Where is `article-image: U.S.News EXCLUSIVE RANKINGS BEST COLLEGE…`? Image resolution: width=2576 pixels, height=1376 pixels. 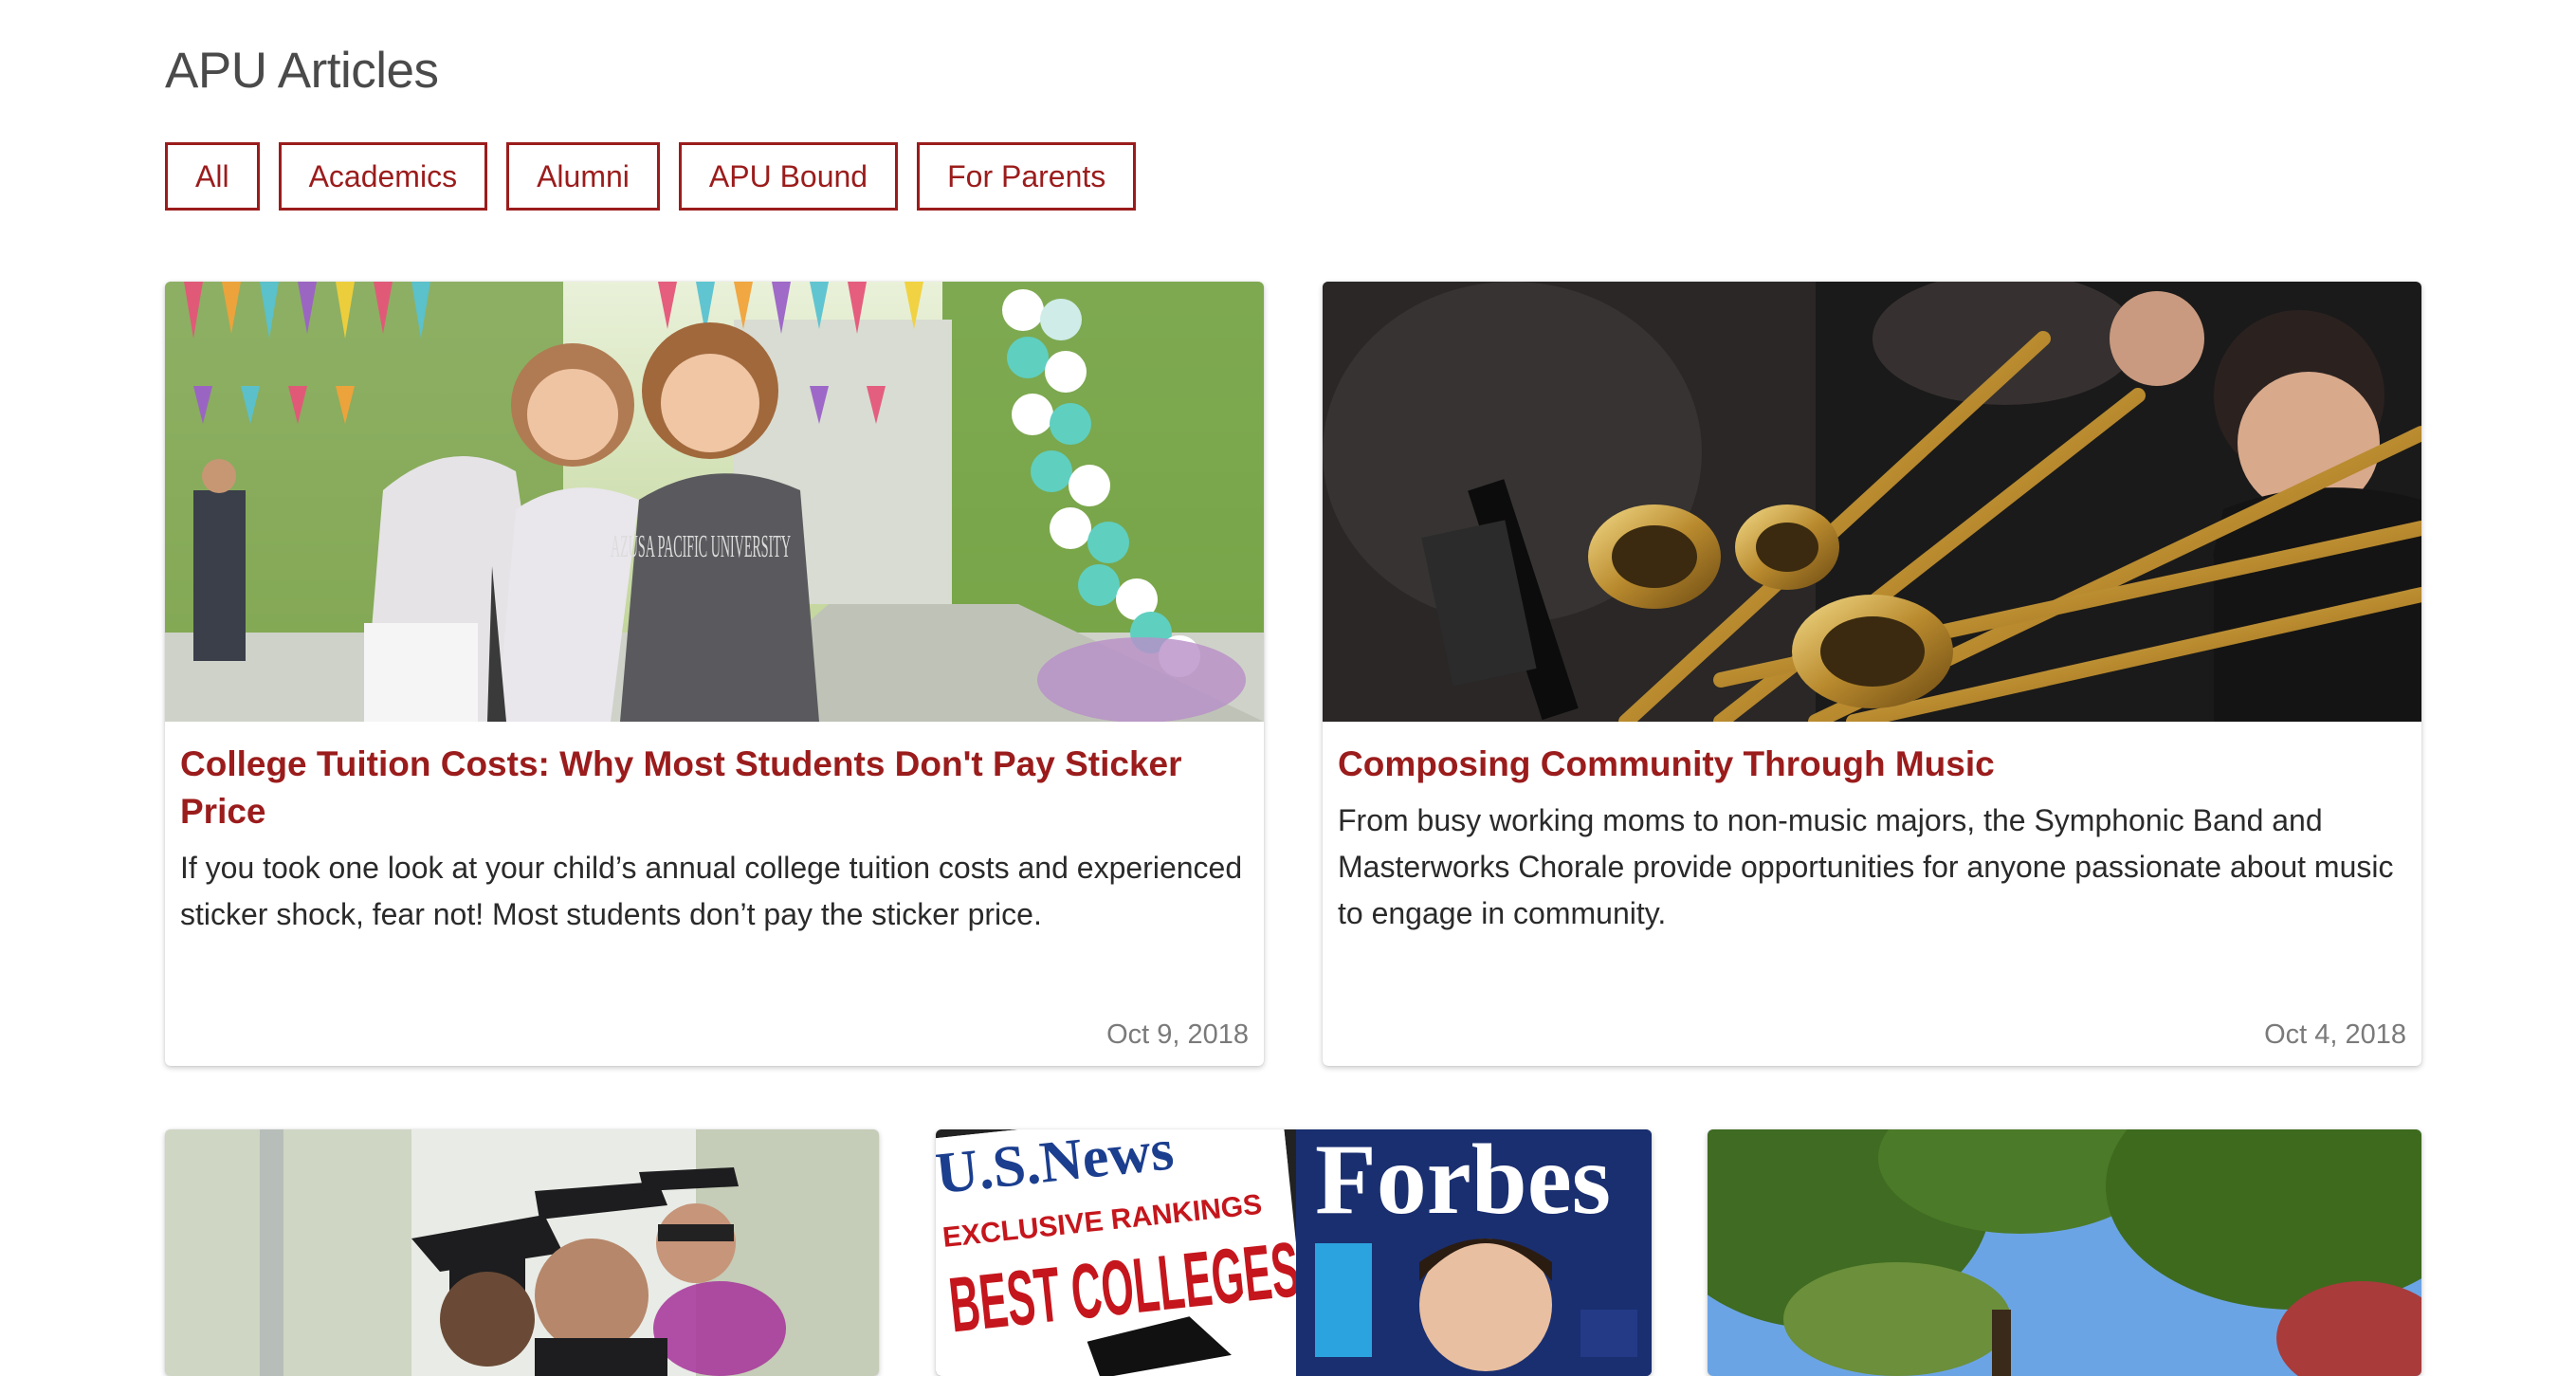
article-image: U.S.News EXCLUSIVE RANKINGS BEST COLLEGE… is located at coordinates (1294, 1253).